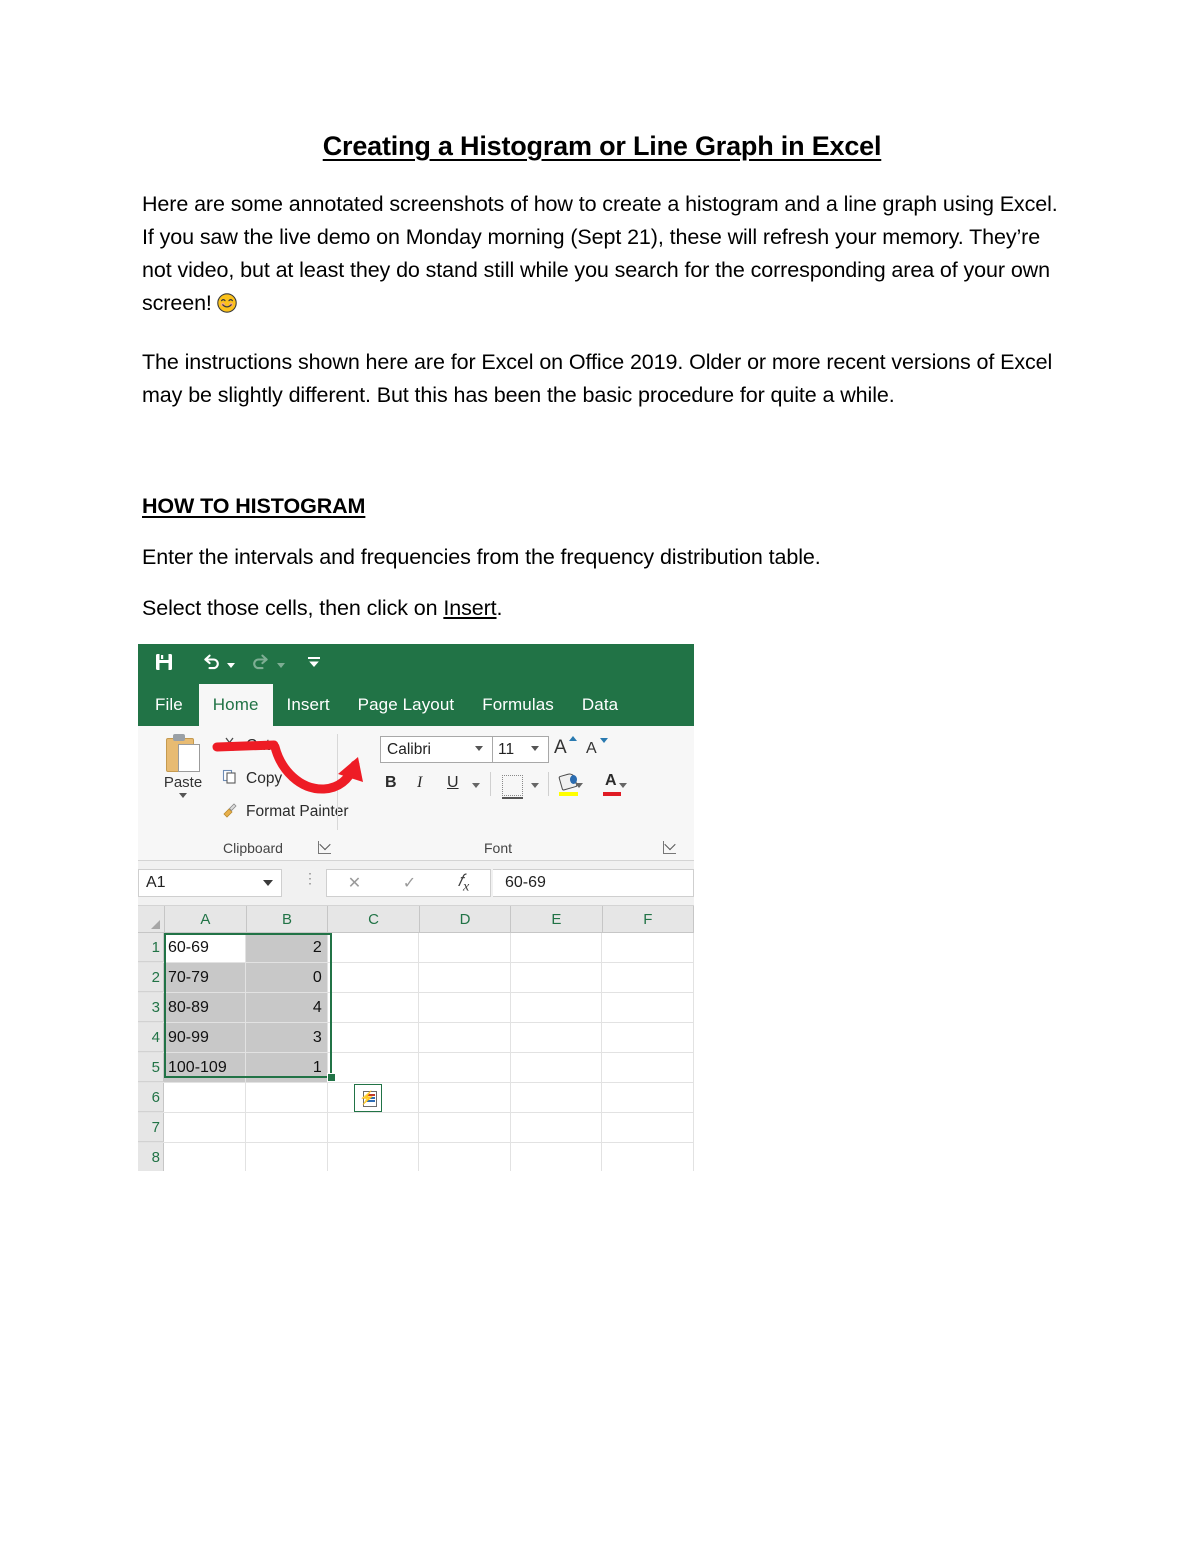 This screenshot has height=1553, width=1200. I want to click on cell-b1: 2, so click(286, 947).